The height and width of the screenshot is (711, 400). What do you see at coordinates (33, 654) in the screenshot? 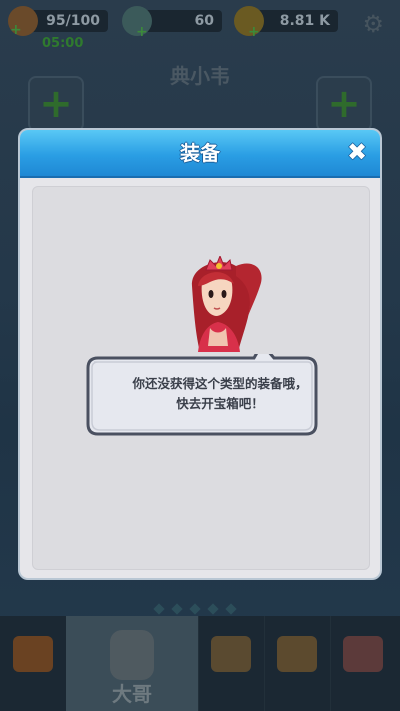
I see `treasure-chest-icon` at bounding box center [33, 654].